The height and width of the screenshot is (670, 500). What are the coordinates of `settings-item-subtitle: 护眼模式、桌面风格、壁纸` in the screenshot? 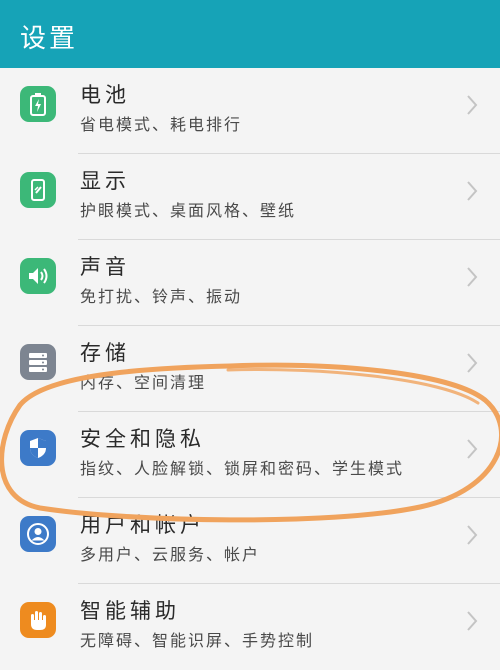 It's located at (188, 210).